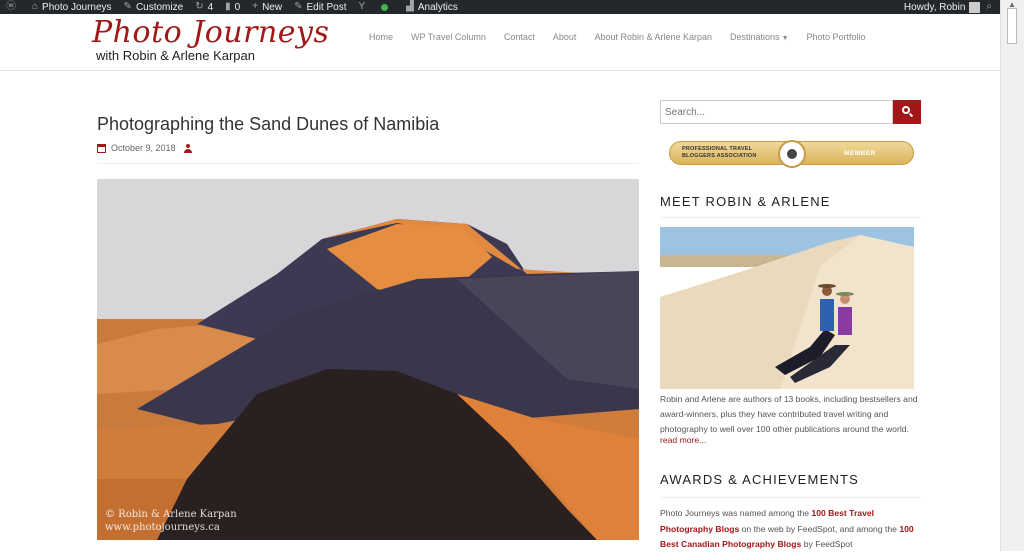 This screenshot has height=553, width=1024. I want to click on nav-destinations: Destinations ▼, so click(759, 37).